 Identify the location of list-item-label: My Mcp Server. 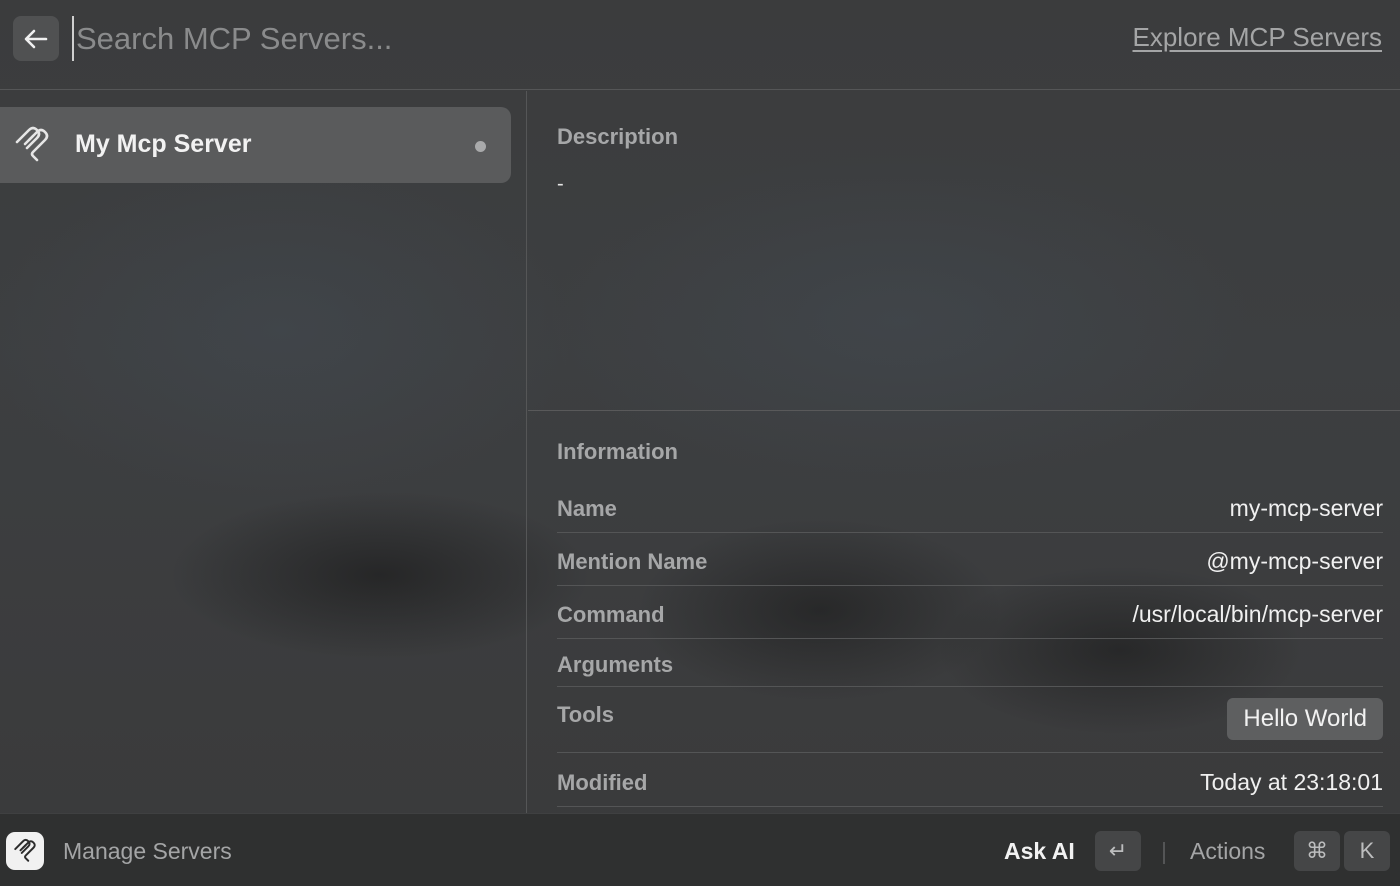
(163, 144).